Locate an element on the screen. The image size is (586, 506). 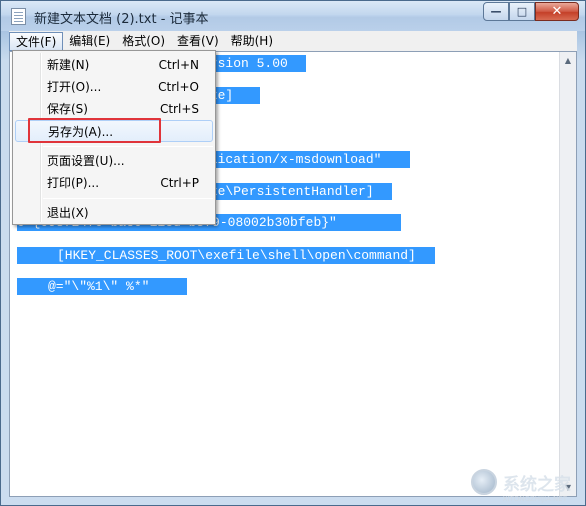
window-title: 新建文本文档 (2).txt - 记事本 is located at coordinates (121, 19).